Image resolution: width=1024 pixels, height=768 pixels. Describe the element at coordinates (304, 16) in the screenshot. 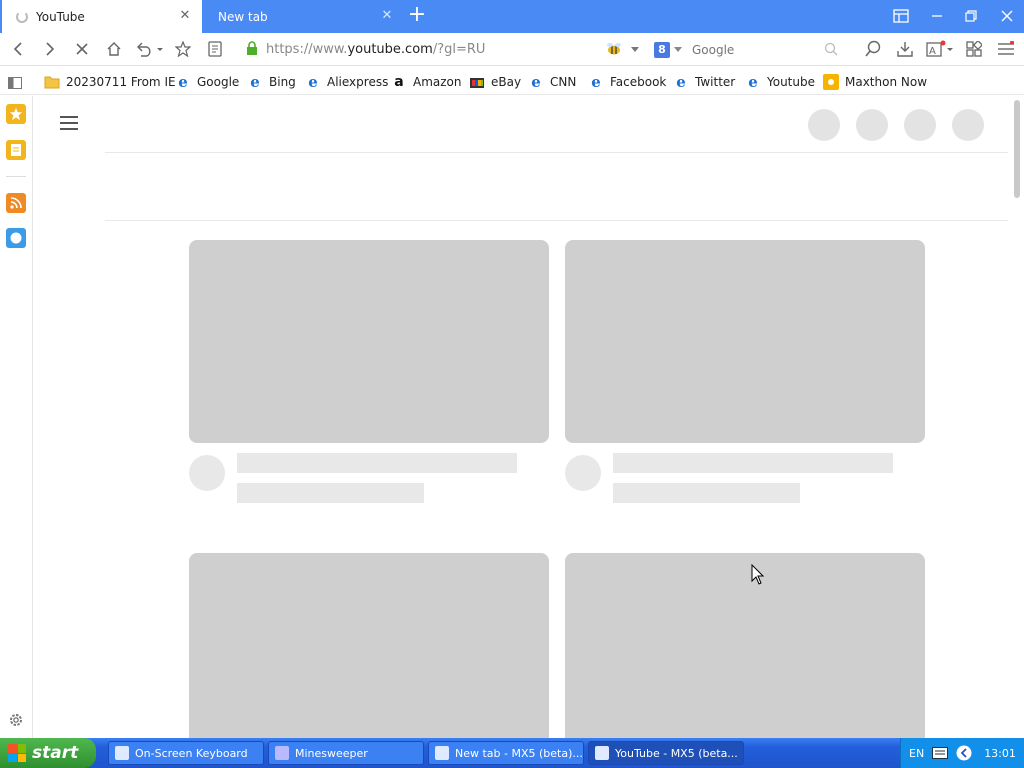

I see `tab-new-tab: New tab ✕` at that location.